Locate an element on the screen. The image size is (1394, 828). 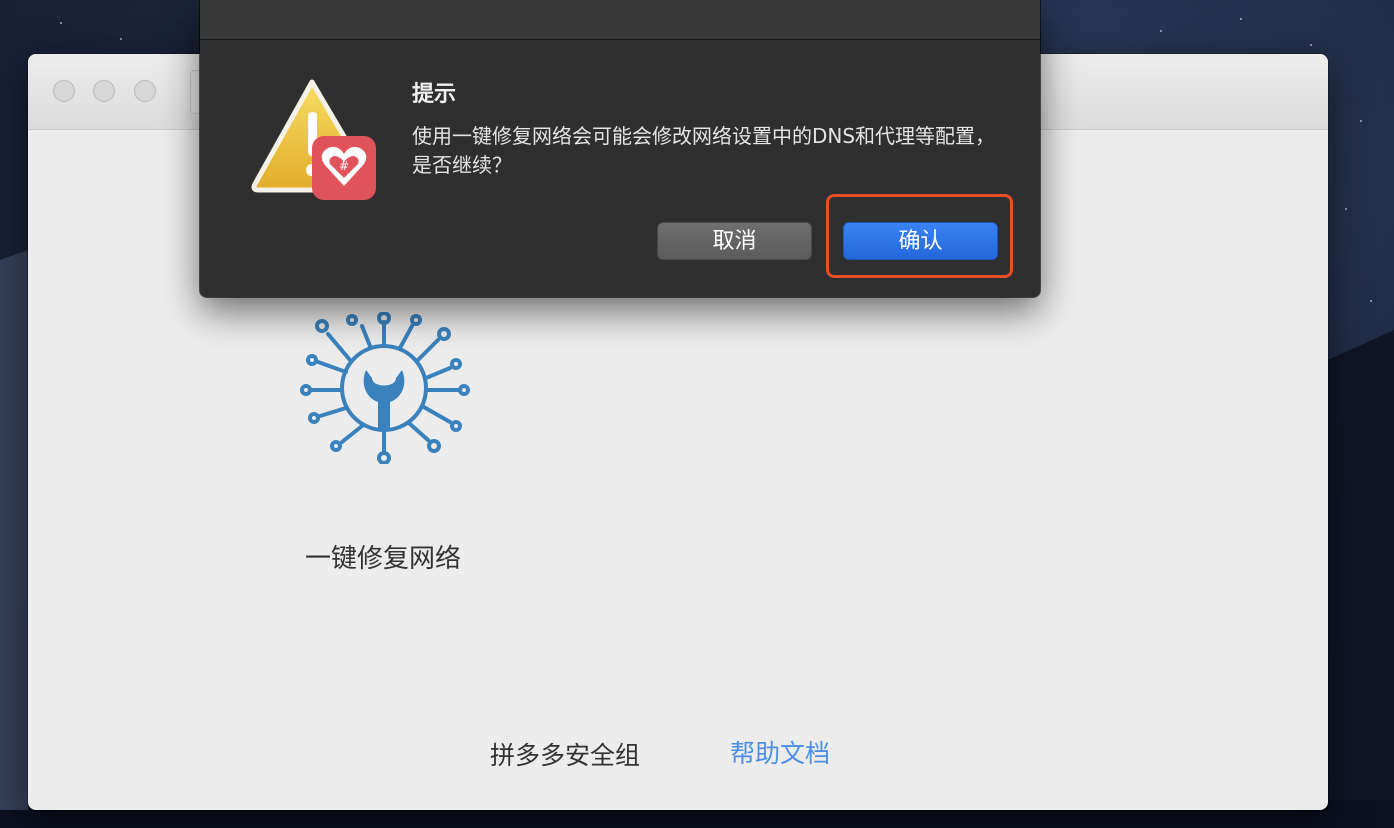
security-team-label: 拼多多安全组 is located at coordinates (565, 755).